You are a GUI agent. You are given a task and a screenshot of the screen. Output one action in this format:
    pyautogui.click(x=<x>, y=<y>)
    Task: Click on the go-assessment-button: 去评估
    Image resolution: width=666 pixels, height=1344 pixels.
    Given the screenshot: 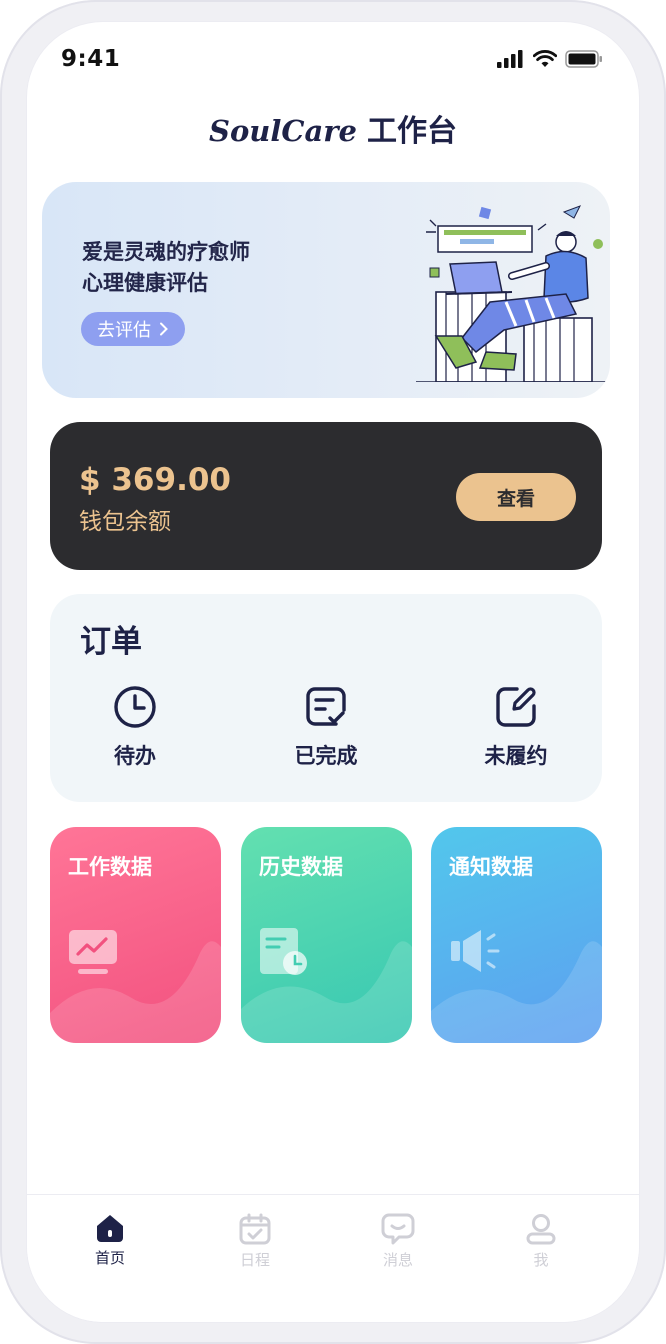 What is the action you would take?
    pyautogui.click(x=133, y=329)
    